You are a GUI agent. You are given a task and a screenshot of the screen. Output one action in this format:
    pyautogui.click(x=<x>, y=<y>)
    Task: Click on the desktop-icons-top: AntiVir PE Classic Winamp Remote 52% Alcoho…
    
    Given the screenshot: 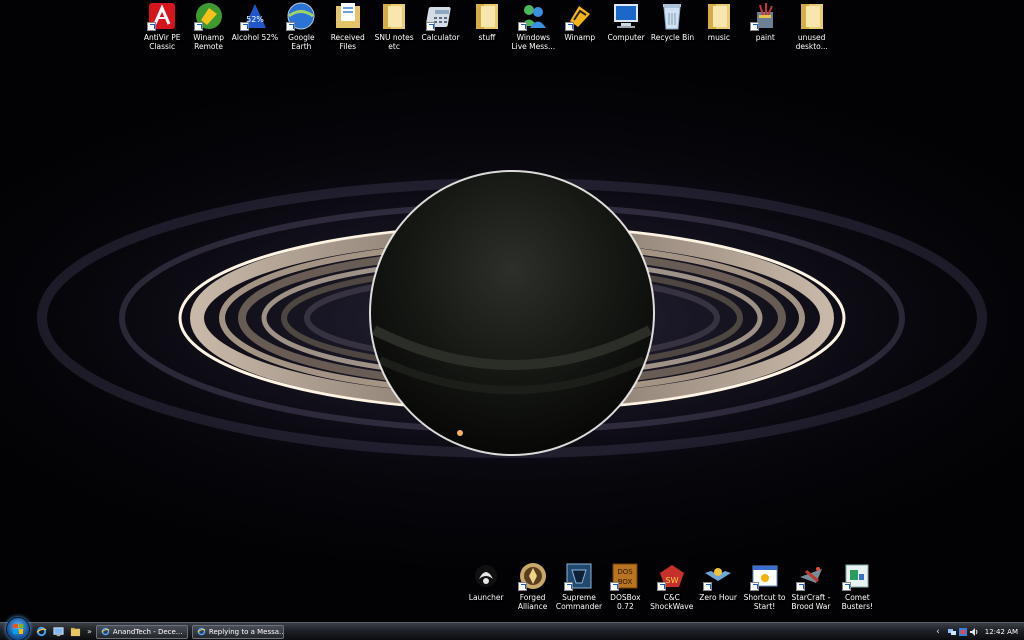 What is the action you would take?
    pyautogui.click(x=487, y=25)
    